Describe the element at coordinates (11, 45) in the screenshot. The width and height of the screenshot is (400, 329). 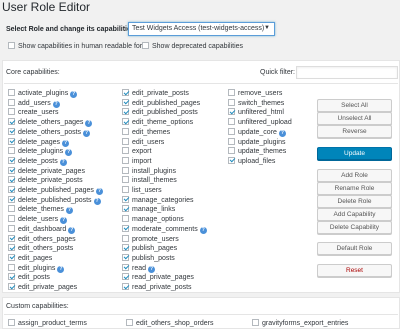
I see `human-readable-checkbox` at that location.